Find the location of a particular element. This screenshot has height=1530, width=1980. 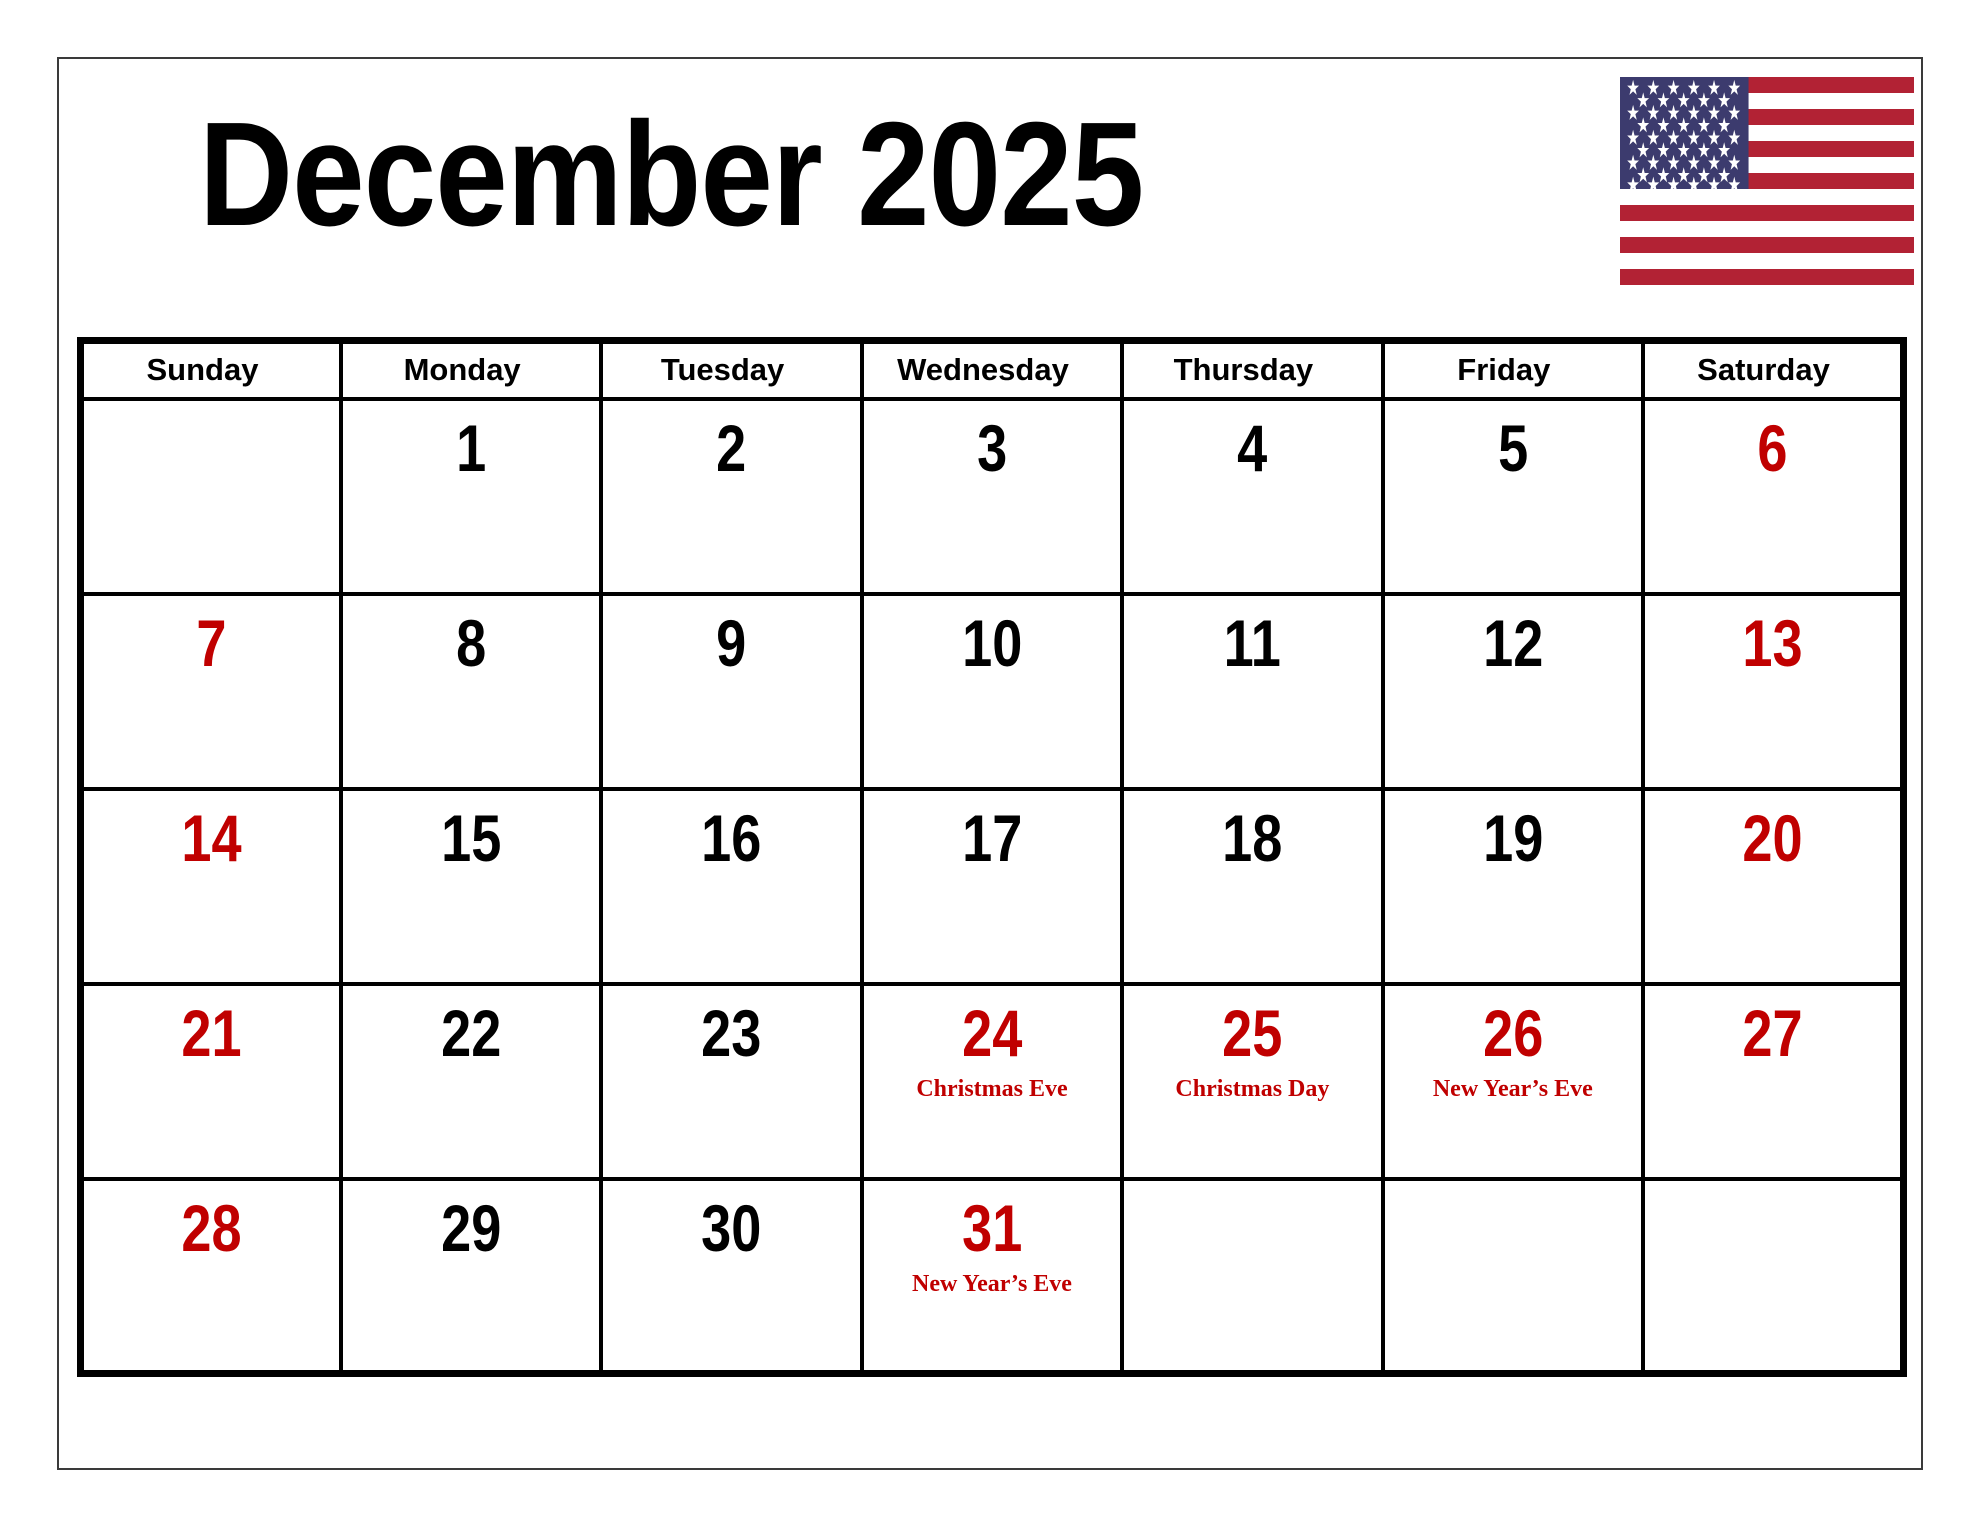

day-number: 12 is located at coordinates (1512, 642).